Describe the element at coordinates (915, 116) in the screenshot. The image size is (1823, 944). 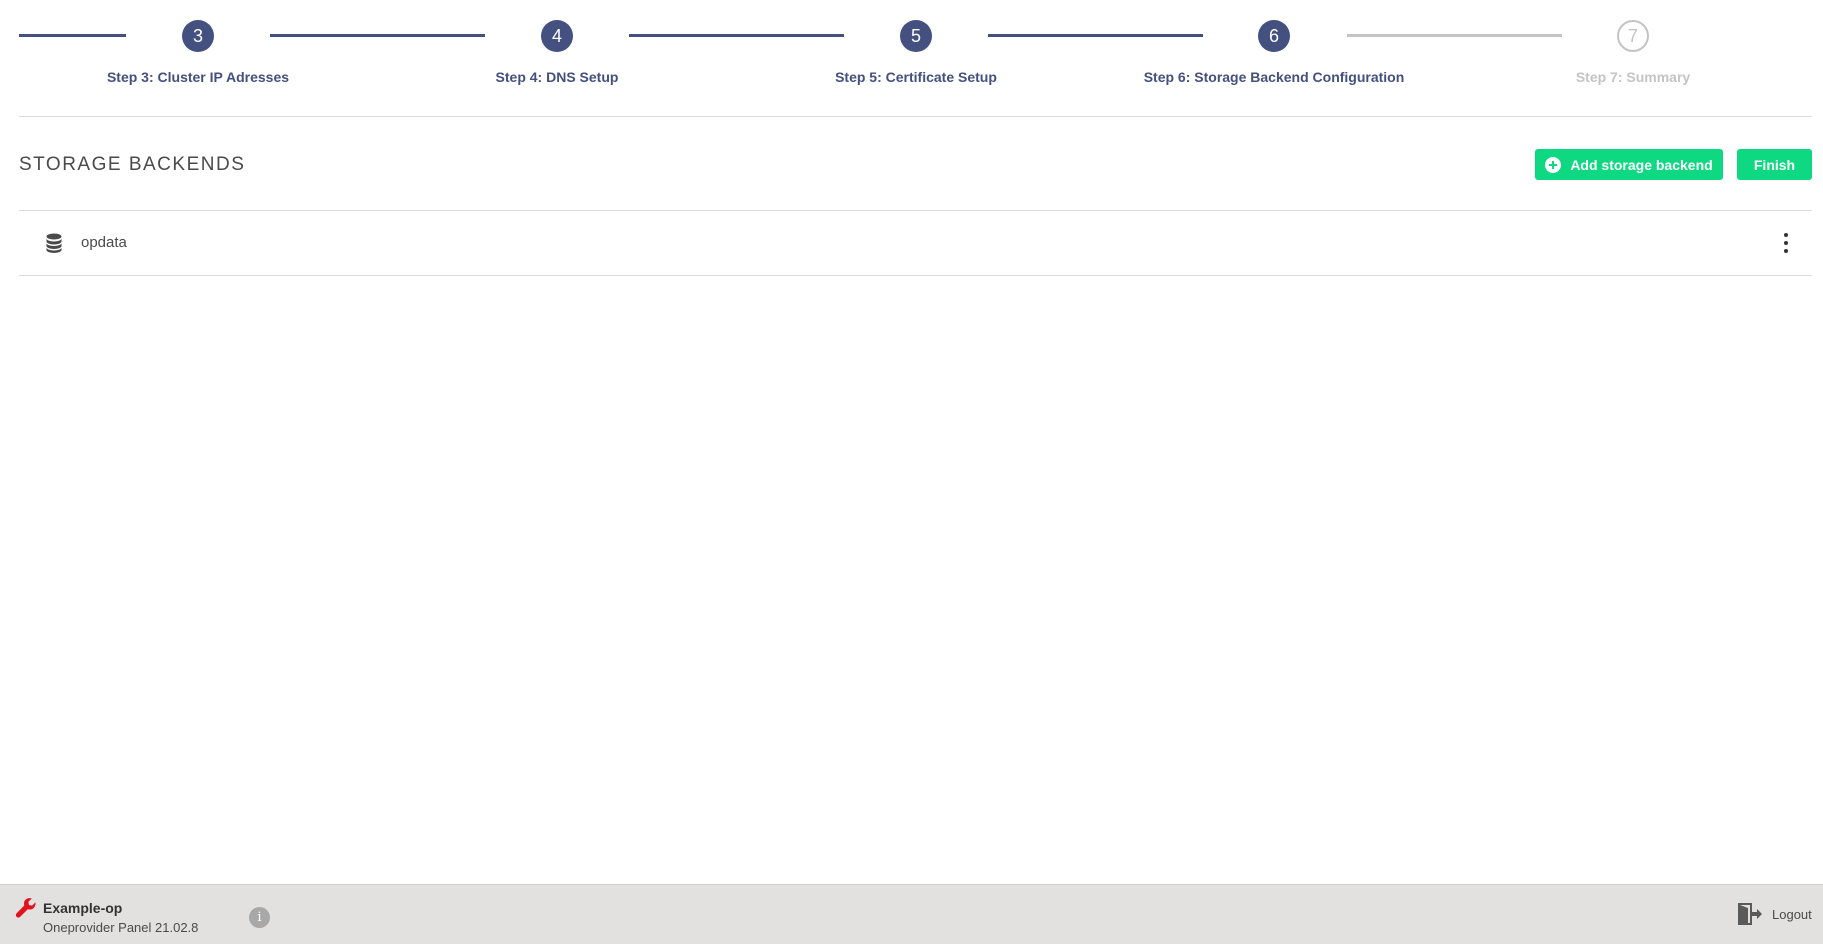
I see `divider` at that location.